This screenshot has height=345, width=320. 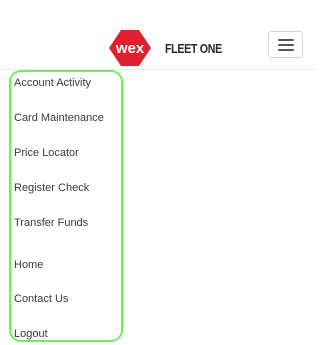 I want to click on hamburger-icon, so click(x=285, y=44).